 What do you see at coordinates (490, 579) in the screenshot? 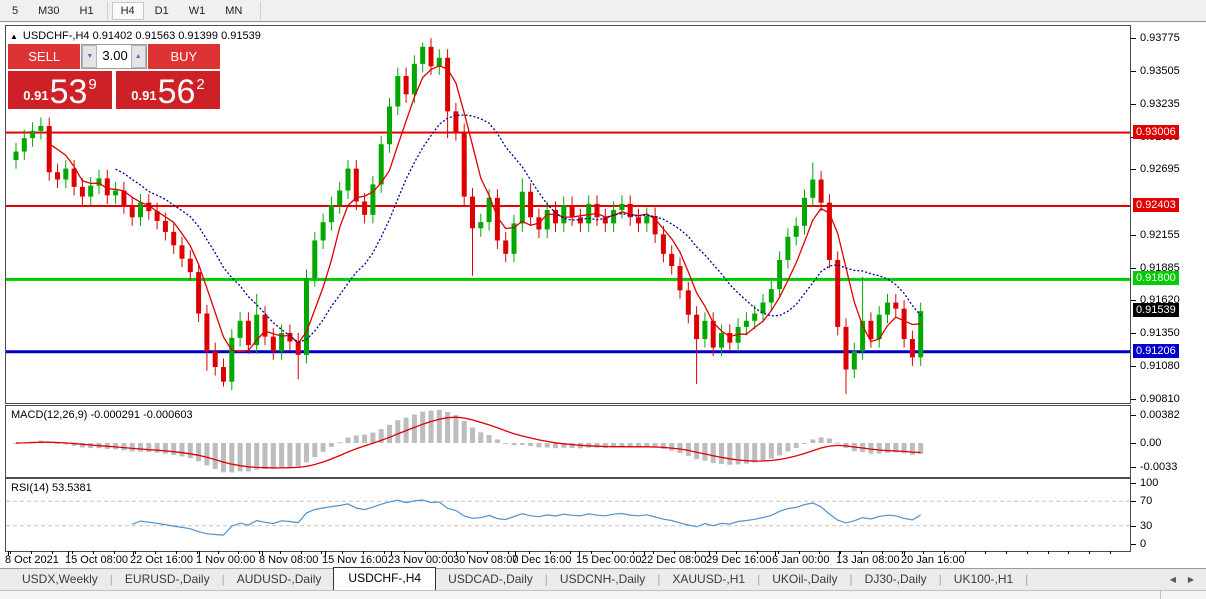
I see `chart-tab-usdcad-daily: USDCAD-,Daily` at bounding box center [490, 579].